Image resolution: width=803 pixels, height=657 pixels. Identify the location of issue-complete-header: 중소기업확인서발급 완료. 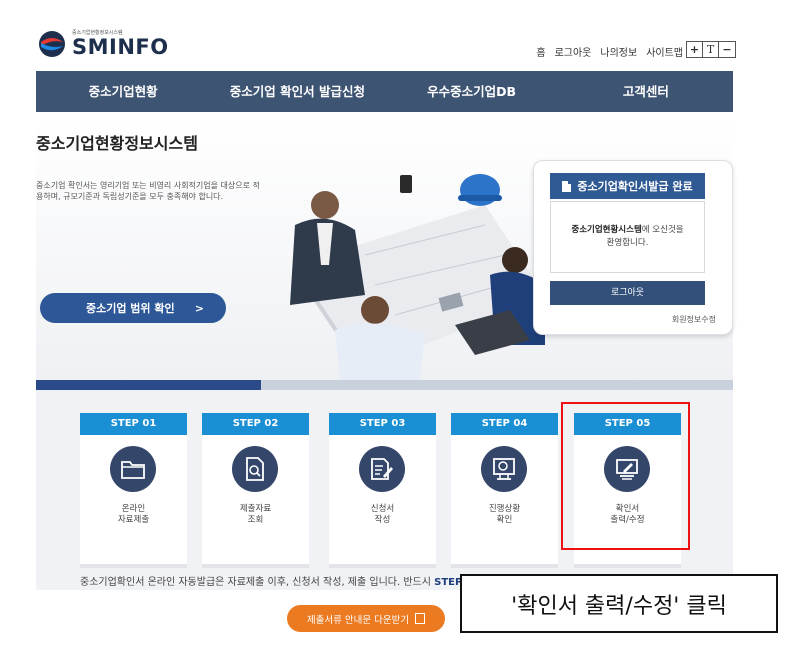
(627, 186).